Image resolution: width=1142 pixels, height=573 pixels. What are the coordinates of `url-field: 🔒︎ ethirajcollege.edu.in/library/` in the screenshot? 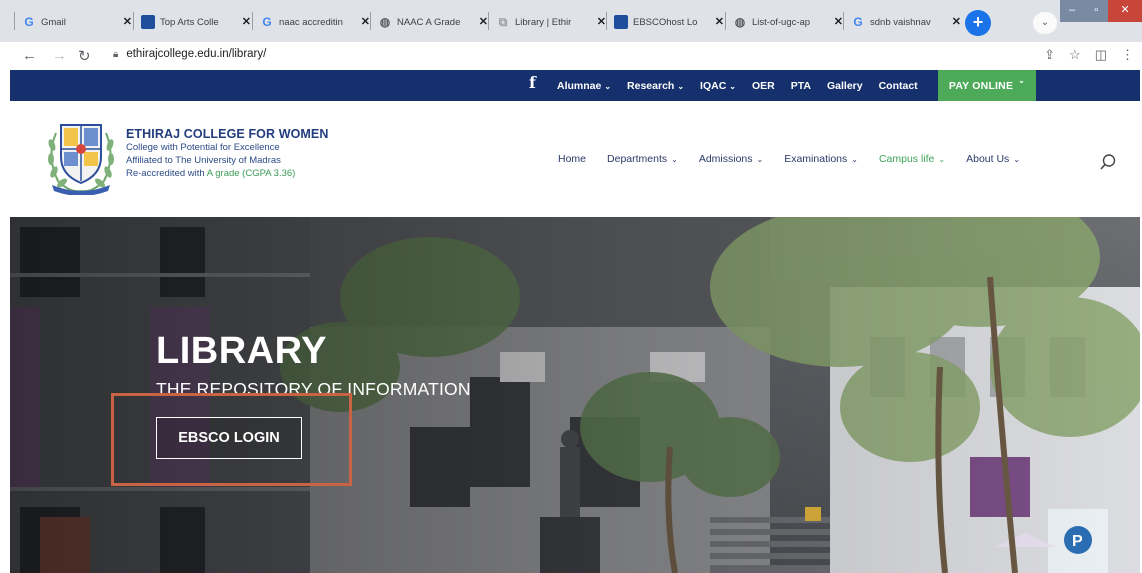 It's located at (189, 54).